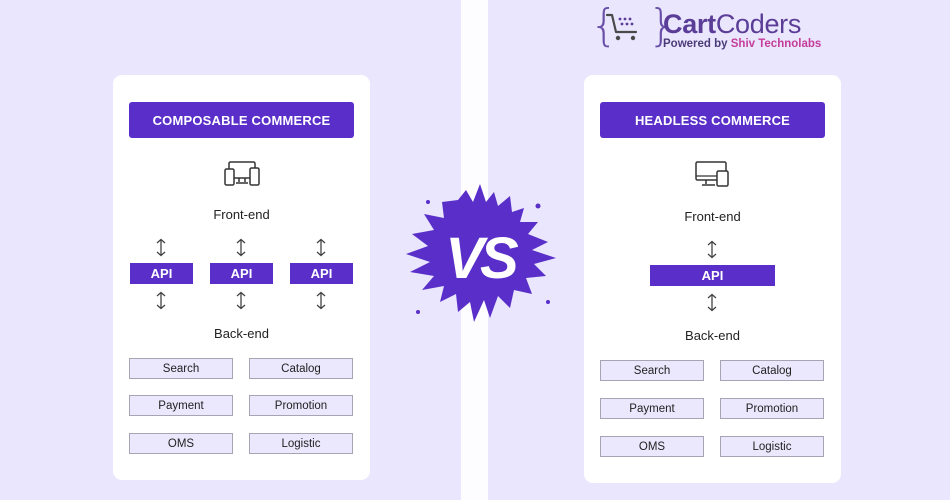 This screenshot has width=950, height=500. I want to click on tagline-company: Shiv Technolabs, so click(776, 44).